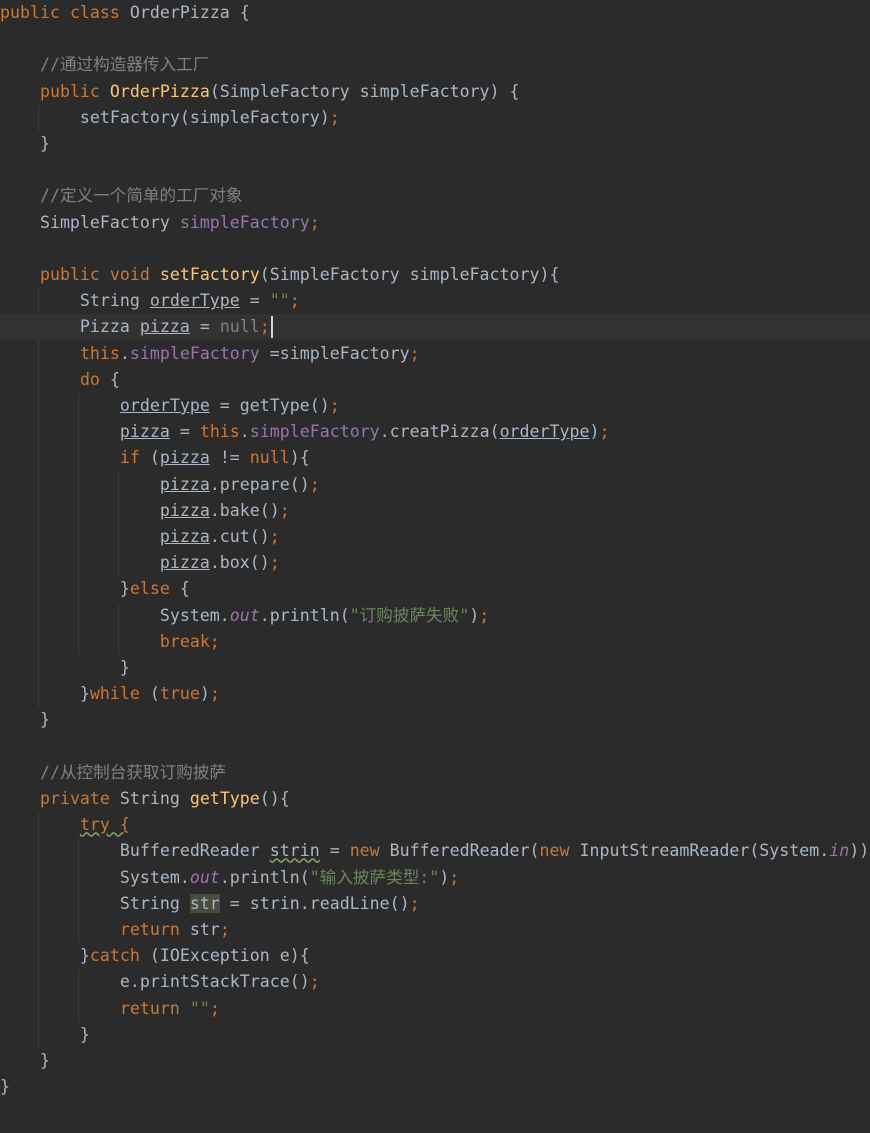 The width and height of the screenshot is (870, 1133). Describe the element at coordinates (209, 274) in the screenshot. I see `function-name-token: setFactory` at that location.